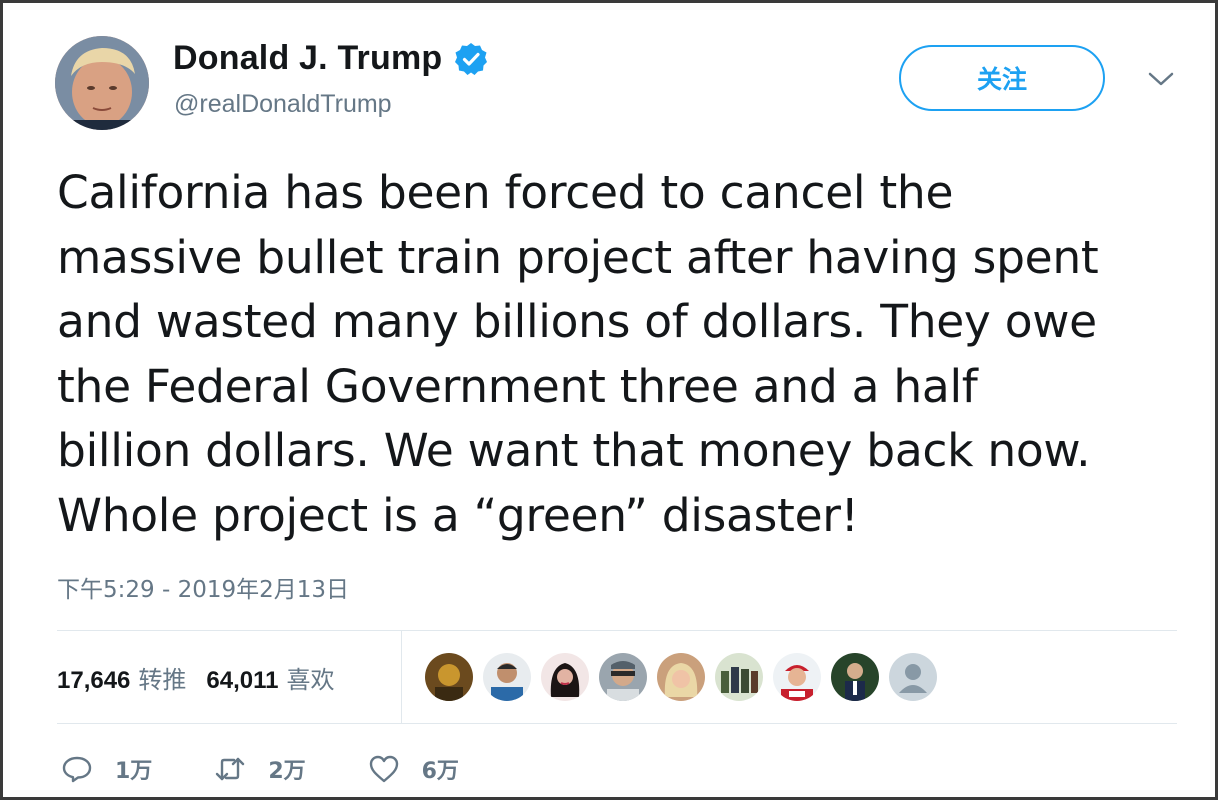 This screenshot has height=800, width=1218. I want to click on handle: @realDonaldTrump, so click(283, 104).